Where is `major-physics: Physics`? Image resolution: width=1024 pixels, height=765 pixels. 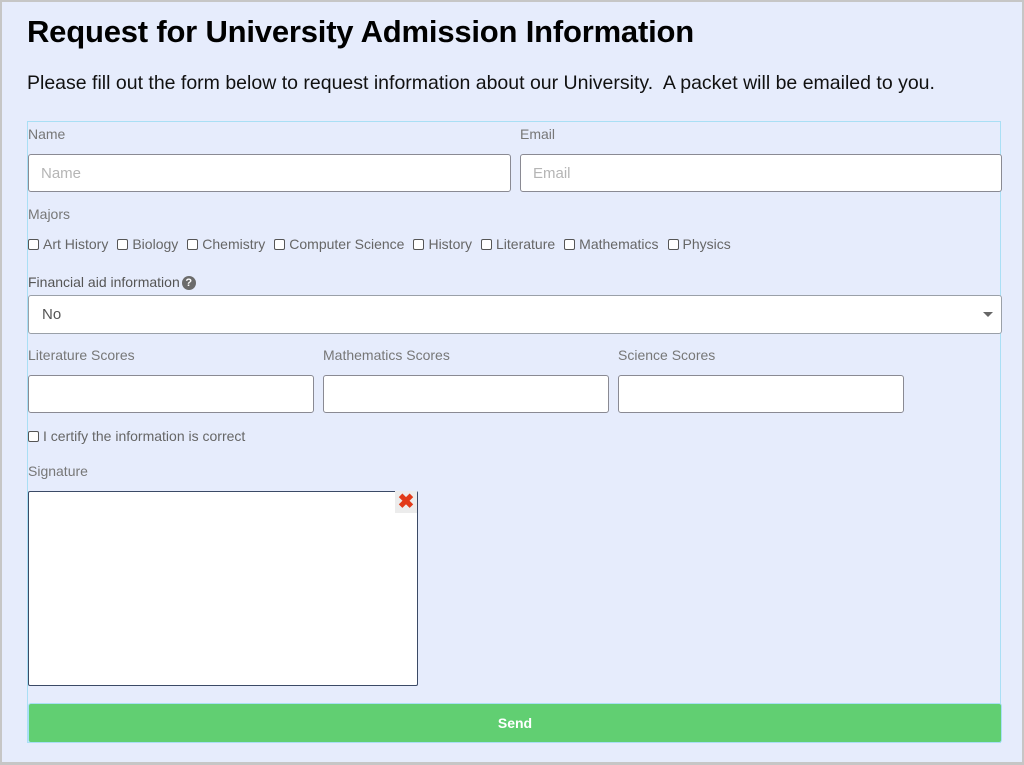 major-physics: Physics is located at coordinates (699, 244).